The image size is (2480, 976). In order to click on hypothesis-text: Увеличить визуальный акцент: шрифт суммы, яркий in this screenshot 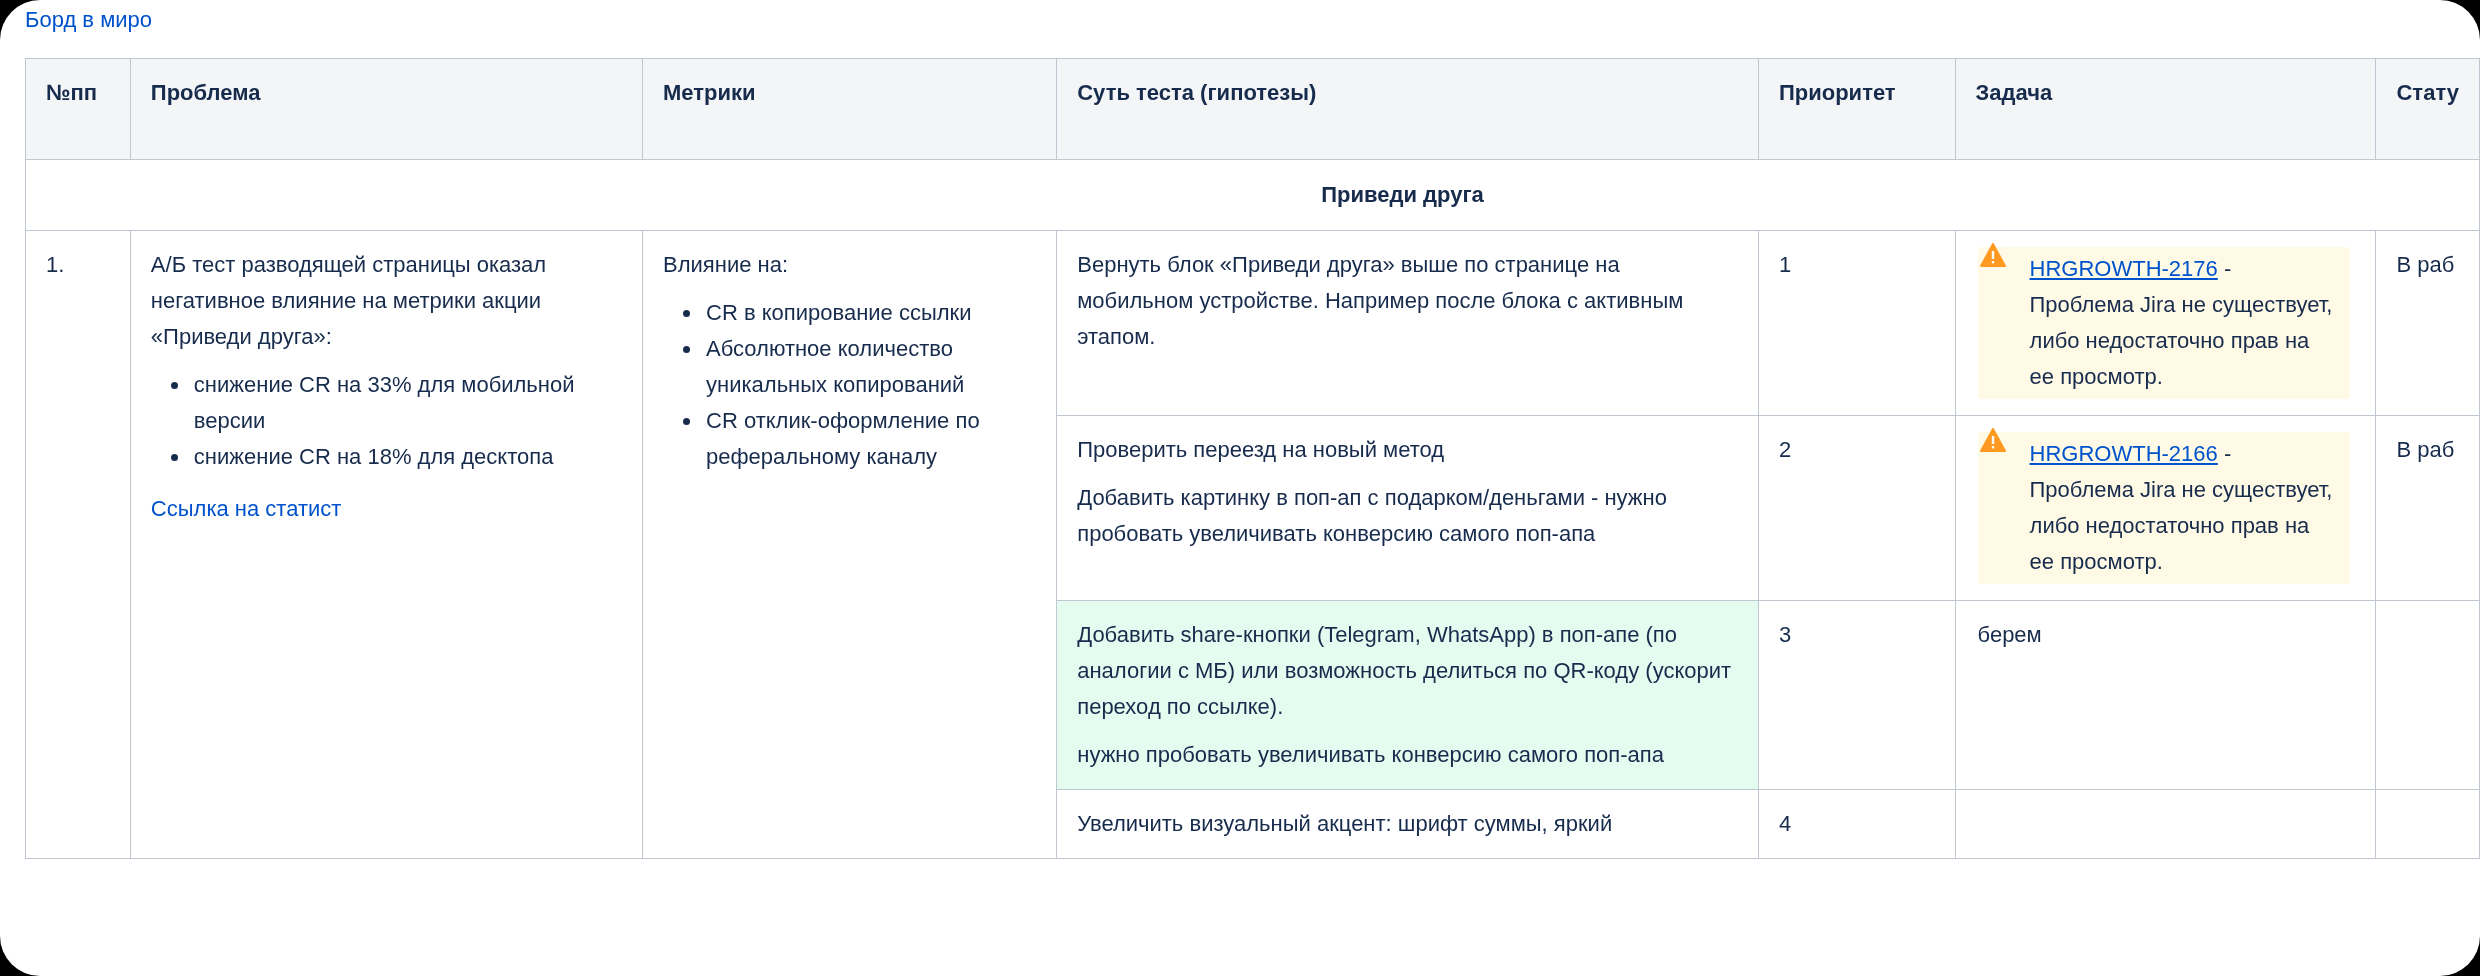, I will do `click(1345, 824)`.